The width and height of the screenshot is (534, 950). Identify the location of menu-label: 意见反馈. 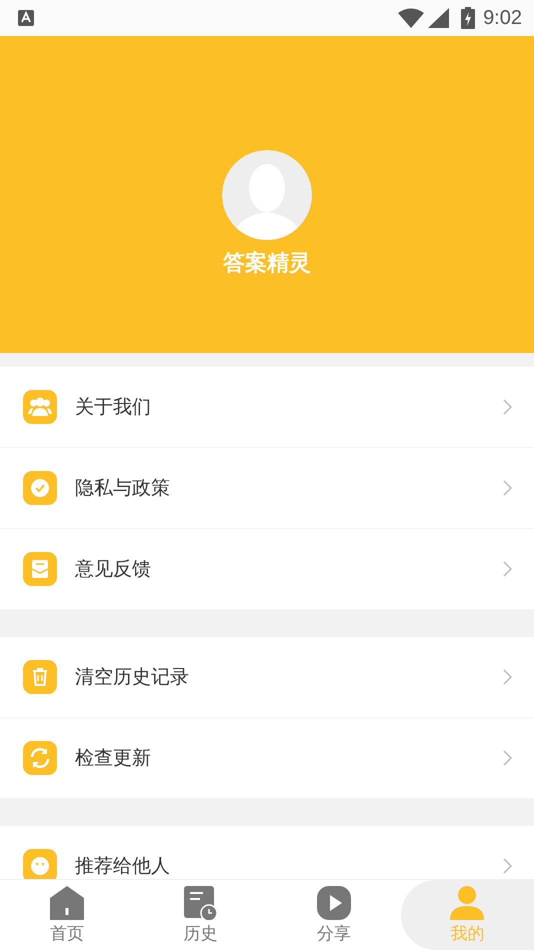
(113, 569).